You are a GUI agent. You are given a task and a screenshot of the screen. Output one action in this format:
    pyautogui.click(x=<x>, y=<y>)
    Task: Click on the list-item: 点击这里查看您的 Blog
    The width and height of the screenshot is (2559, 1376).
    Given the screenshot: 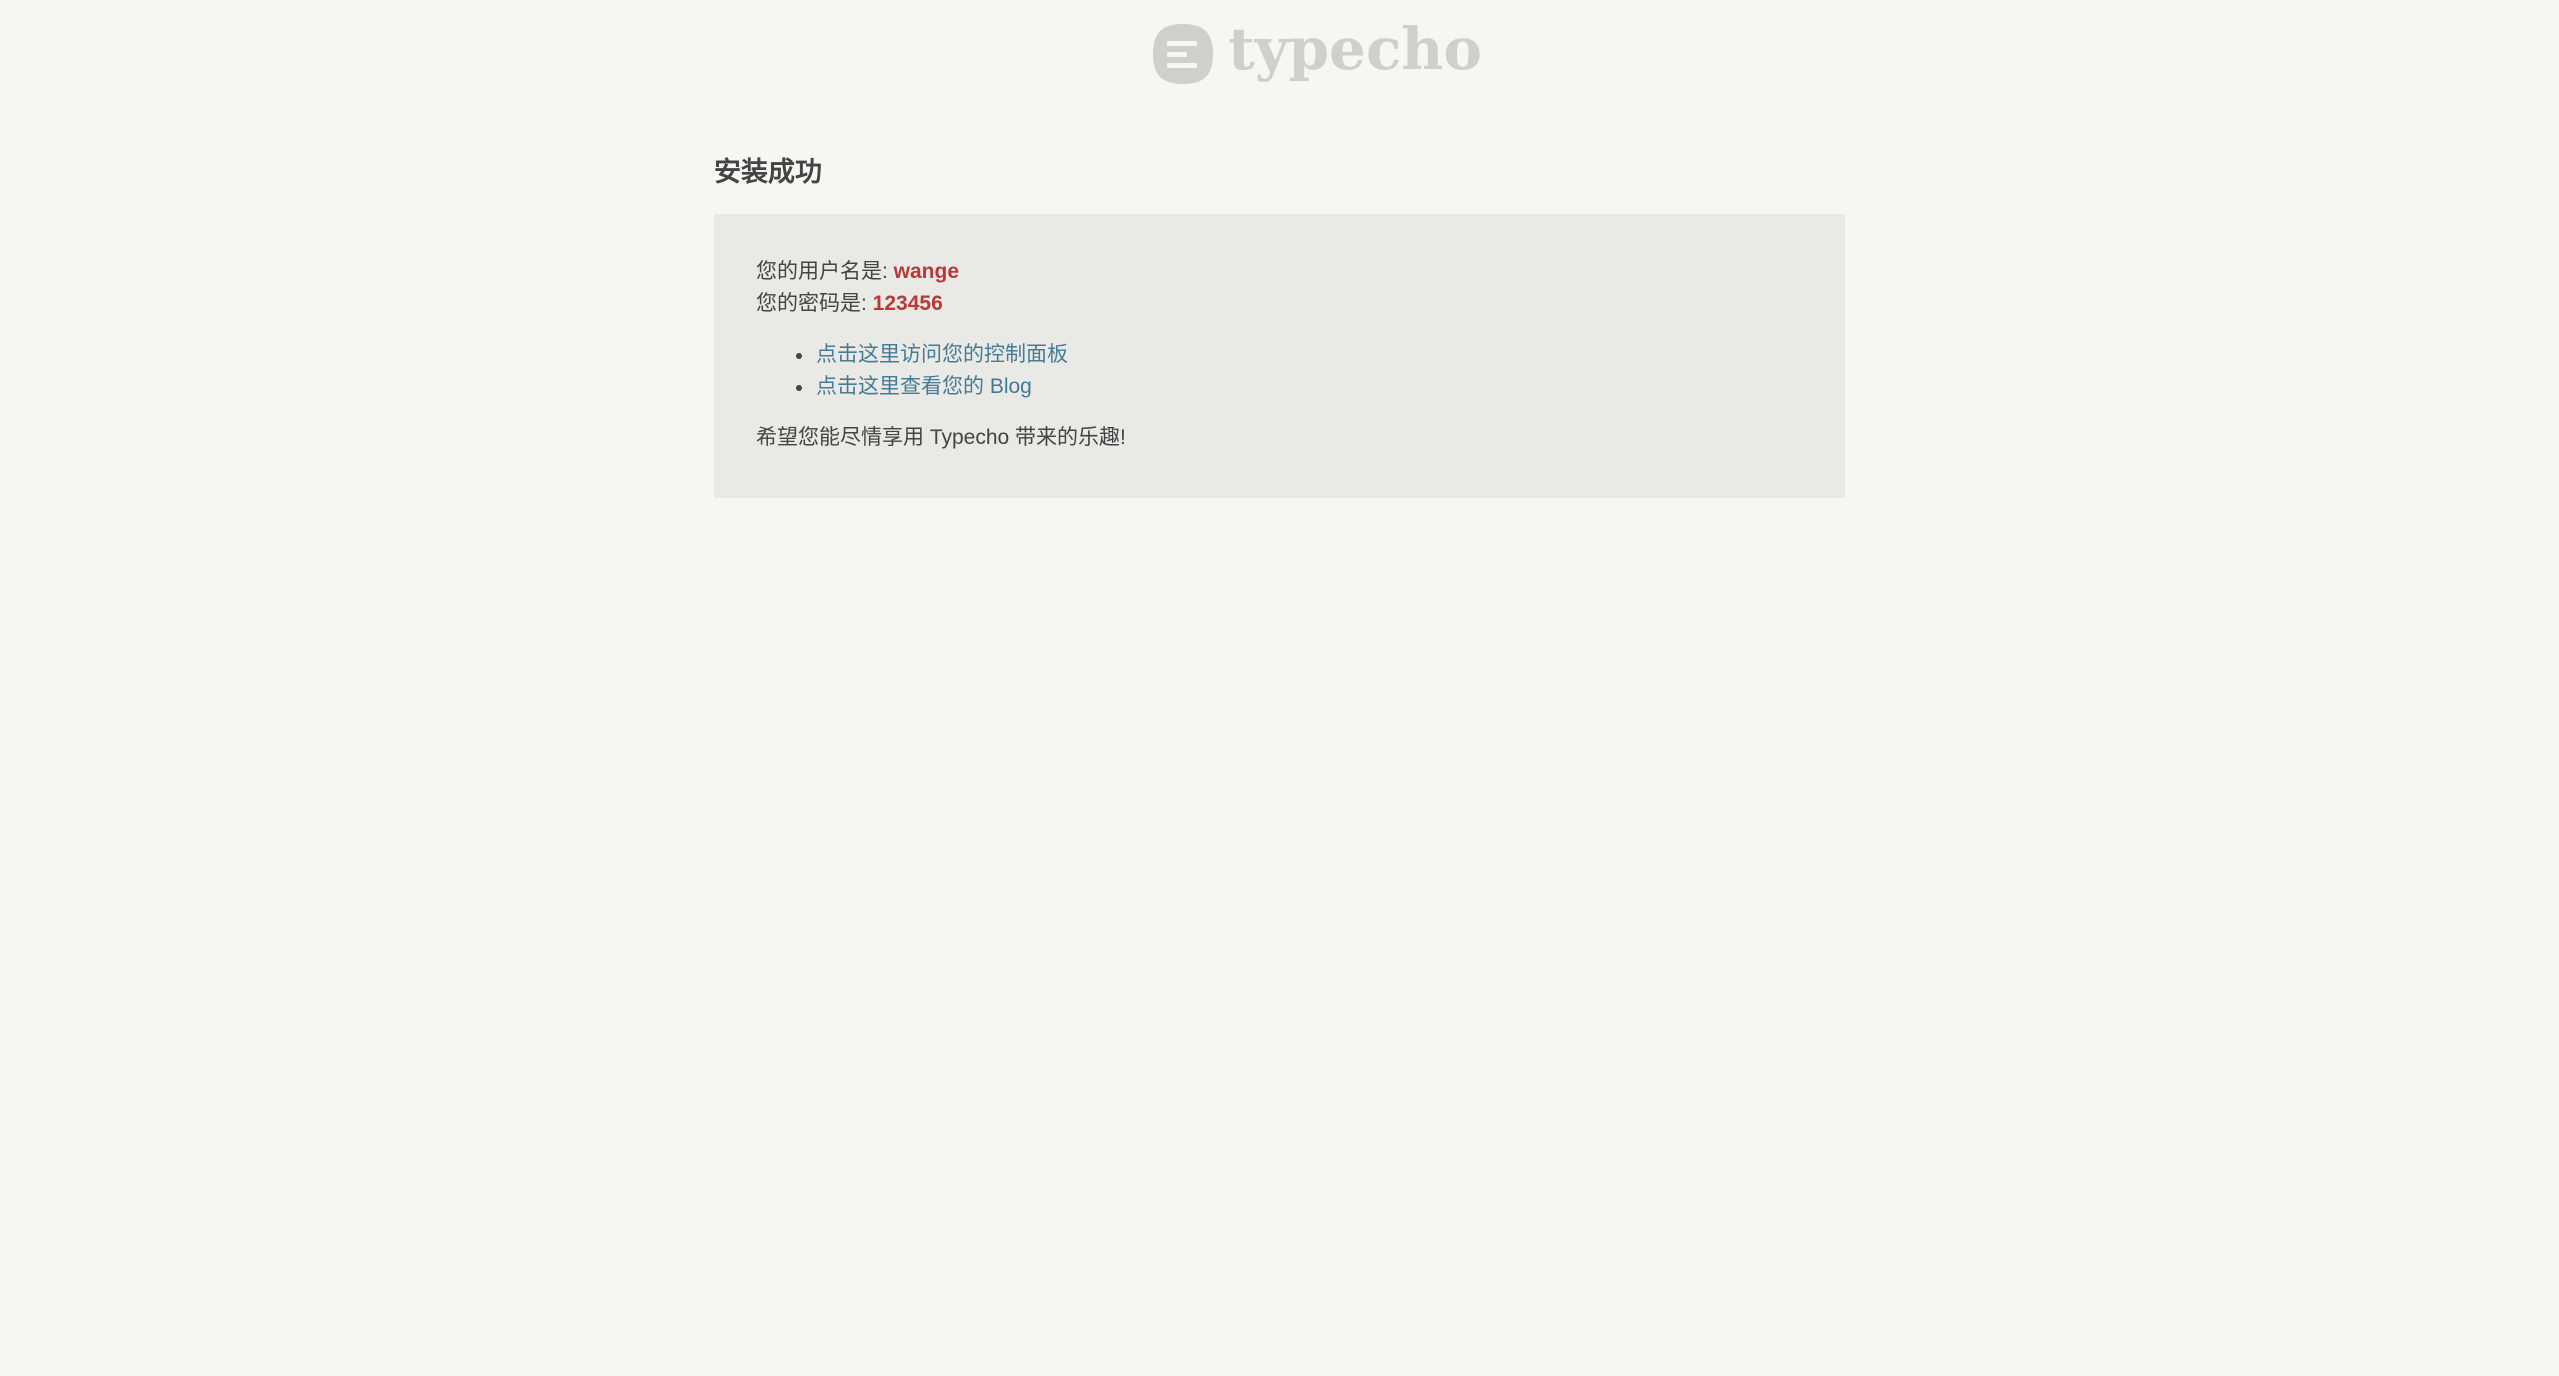 What is the action you would take?
    pyautogui.click(x=1299, y=387)
    